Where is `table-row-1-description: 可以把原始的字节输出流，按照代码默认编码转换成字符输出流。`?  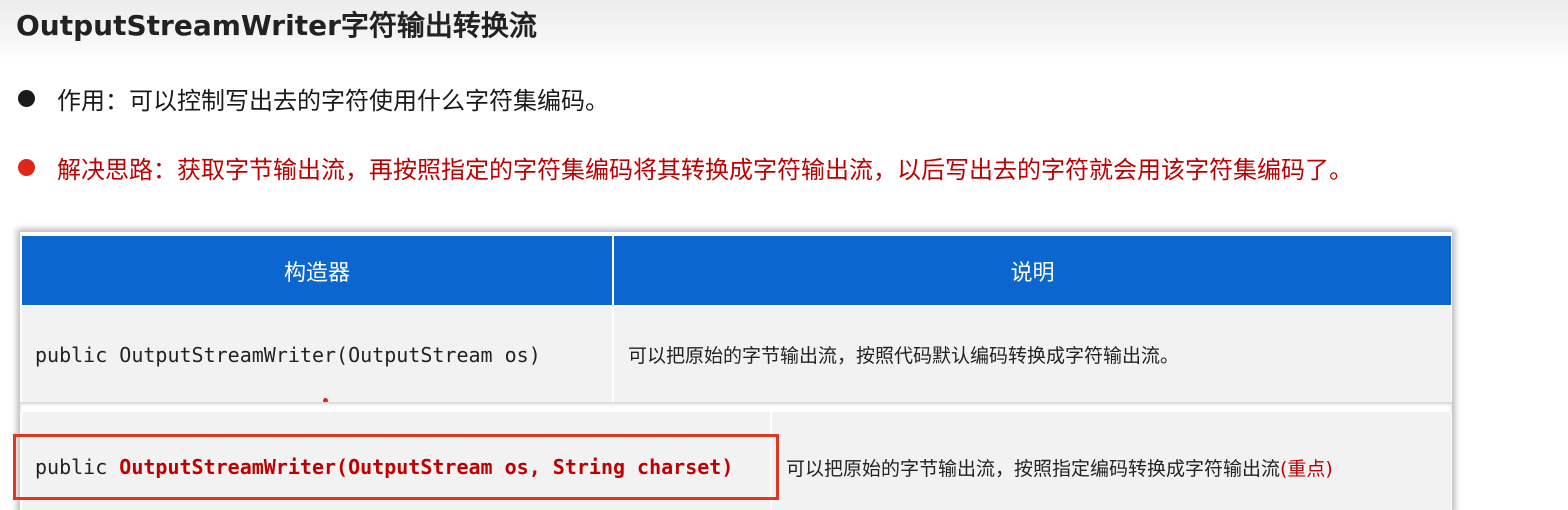
table-row-1-description: 可以把原始的字节输出流，按照代码默认编码转换成字符输出流。 is located at coordinates (903, 354).